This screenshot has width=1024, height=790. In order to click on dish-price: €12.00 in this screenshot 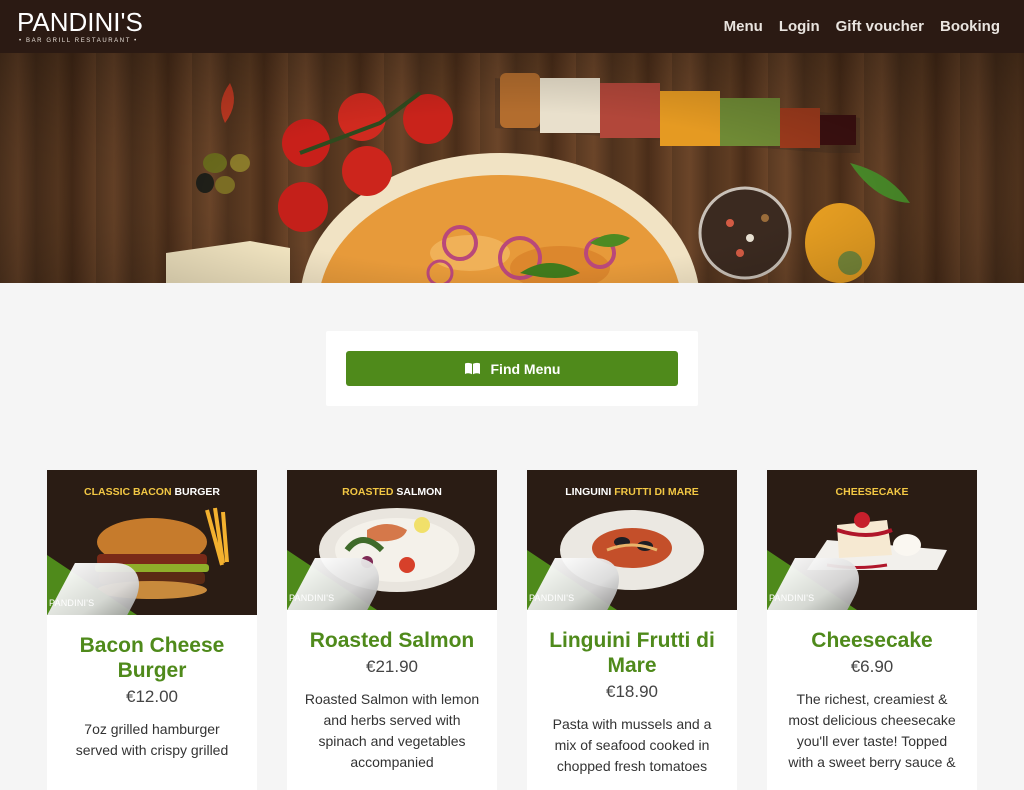, I will do `click(152, 696)`.